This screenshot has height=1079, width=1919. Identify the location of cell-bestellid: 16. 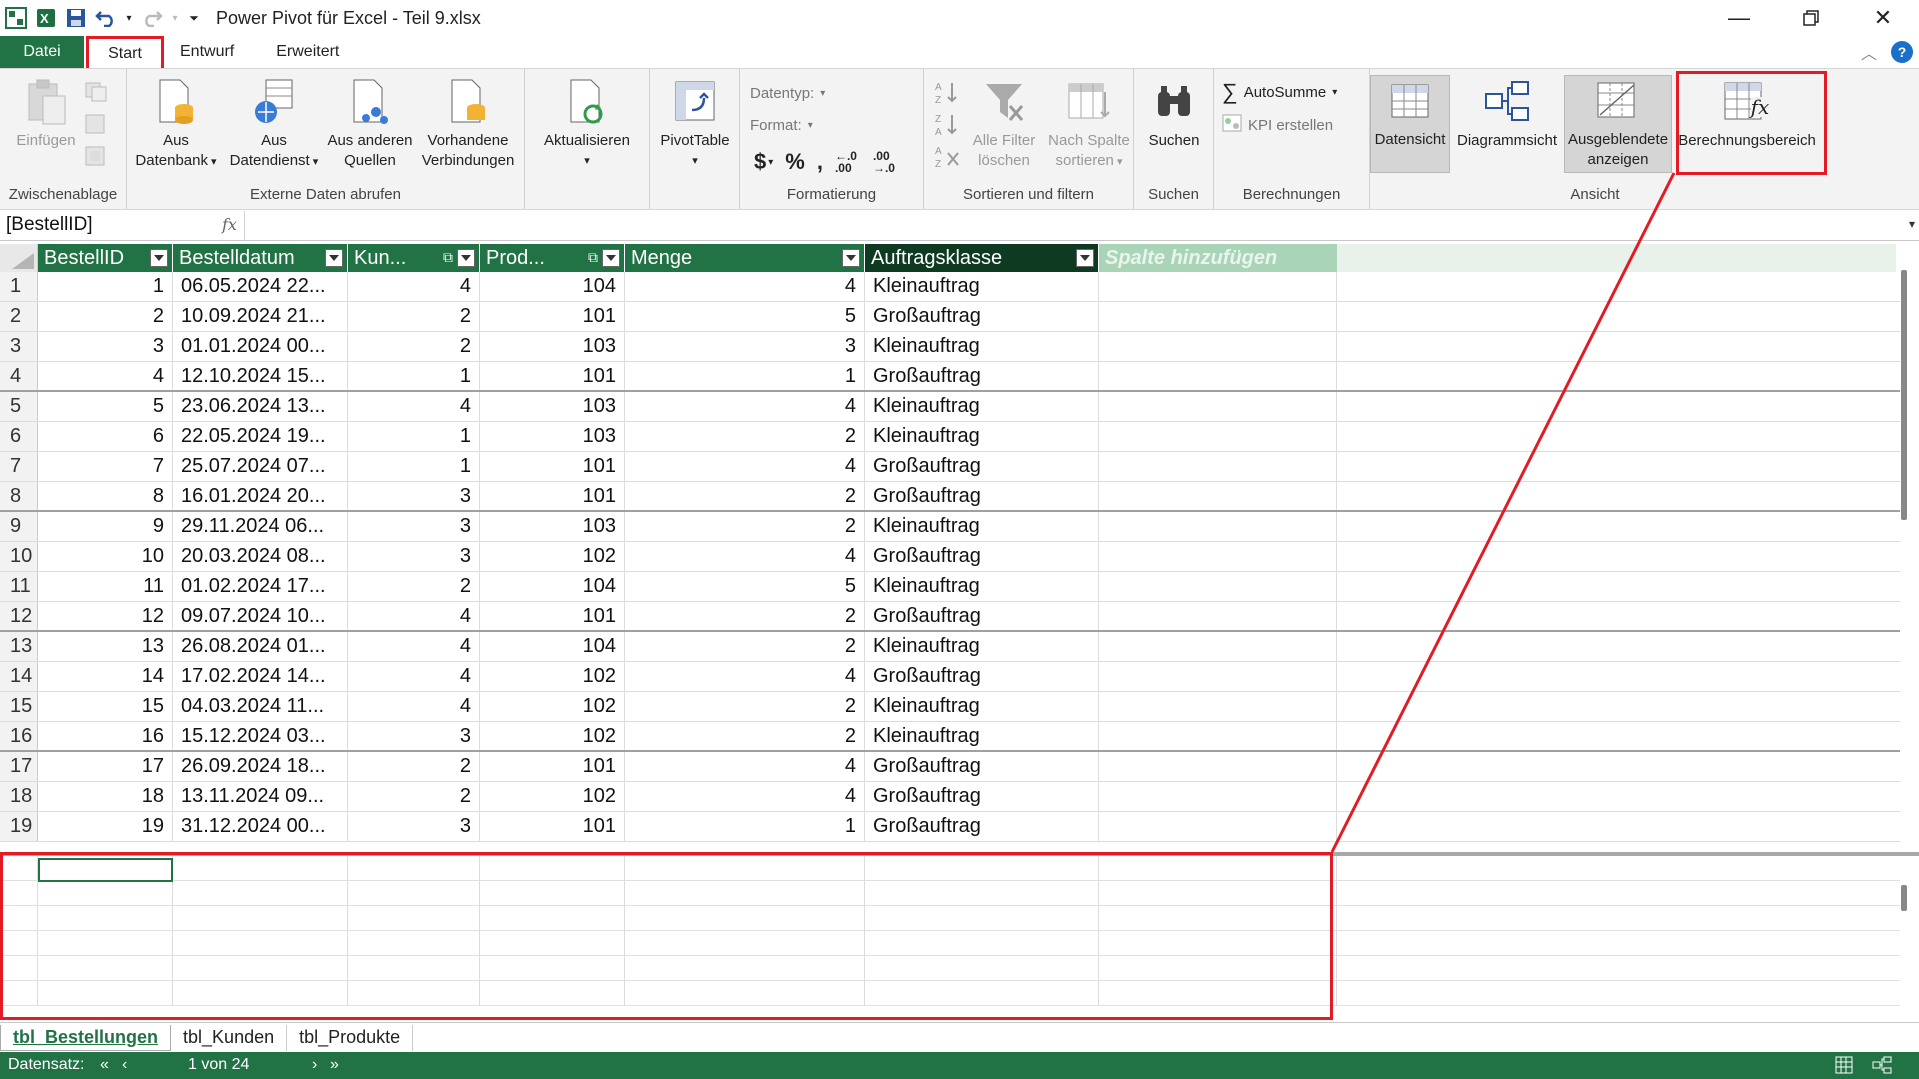
(105, 736).